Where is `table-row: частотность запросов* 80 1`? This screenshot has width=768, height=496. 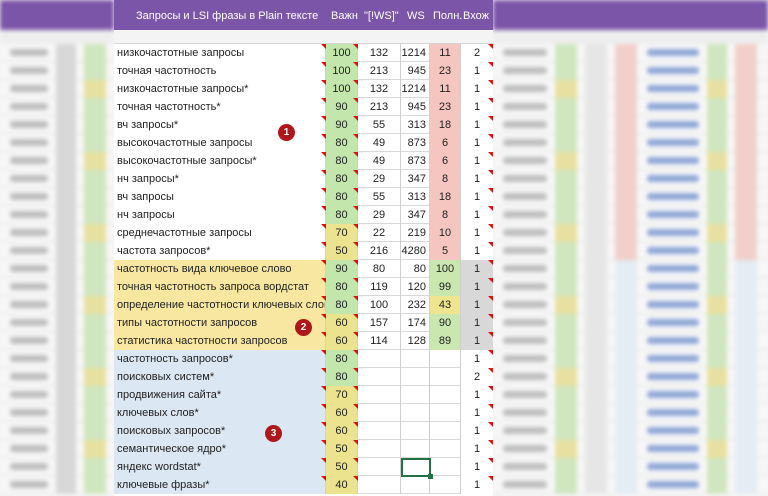
table-row: частотность запросов* 80 1 is located at coordinates (303, 359).